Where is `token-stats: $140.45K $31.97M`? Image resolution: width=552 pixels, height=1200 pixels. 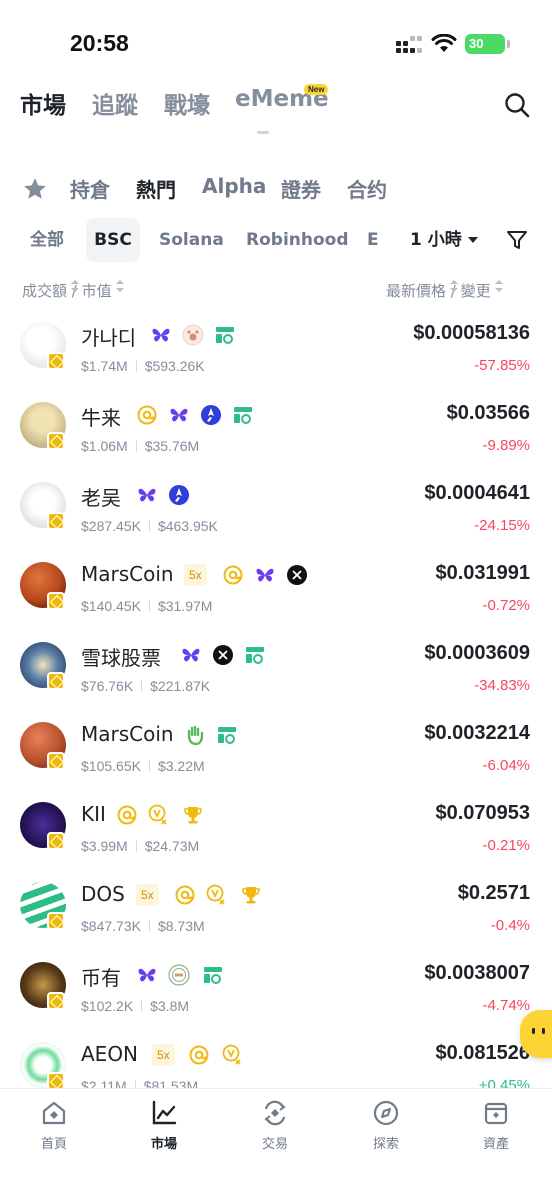 token-stats: $140.45K $31.97M is located at coordinates (146, 606).